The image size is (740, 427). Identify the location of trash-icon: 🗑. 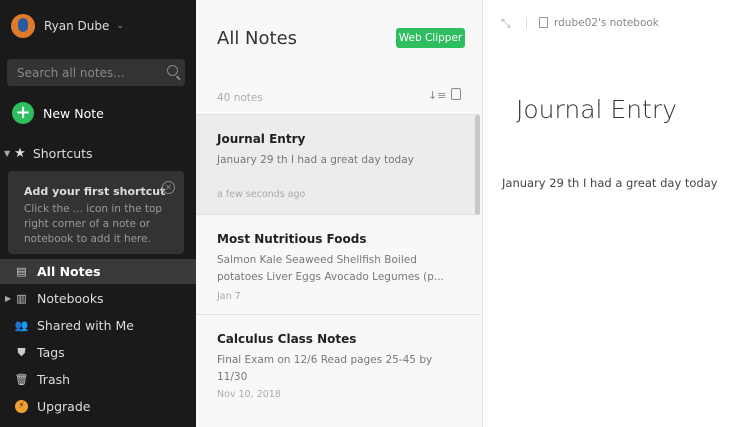
(21, 379).